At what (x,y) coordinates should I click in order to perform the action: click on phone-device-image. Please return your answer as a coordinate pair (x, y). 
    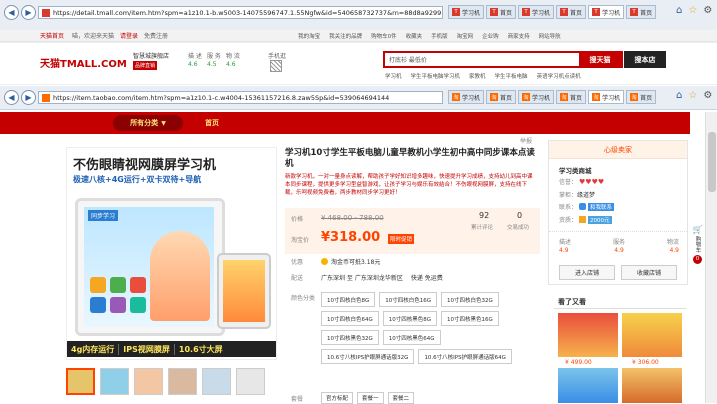
    Looking at the image, I should click on (244, 291).